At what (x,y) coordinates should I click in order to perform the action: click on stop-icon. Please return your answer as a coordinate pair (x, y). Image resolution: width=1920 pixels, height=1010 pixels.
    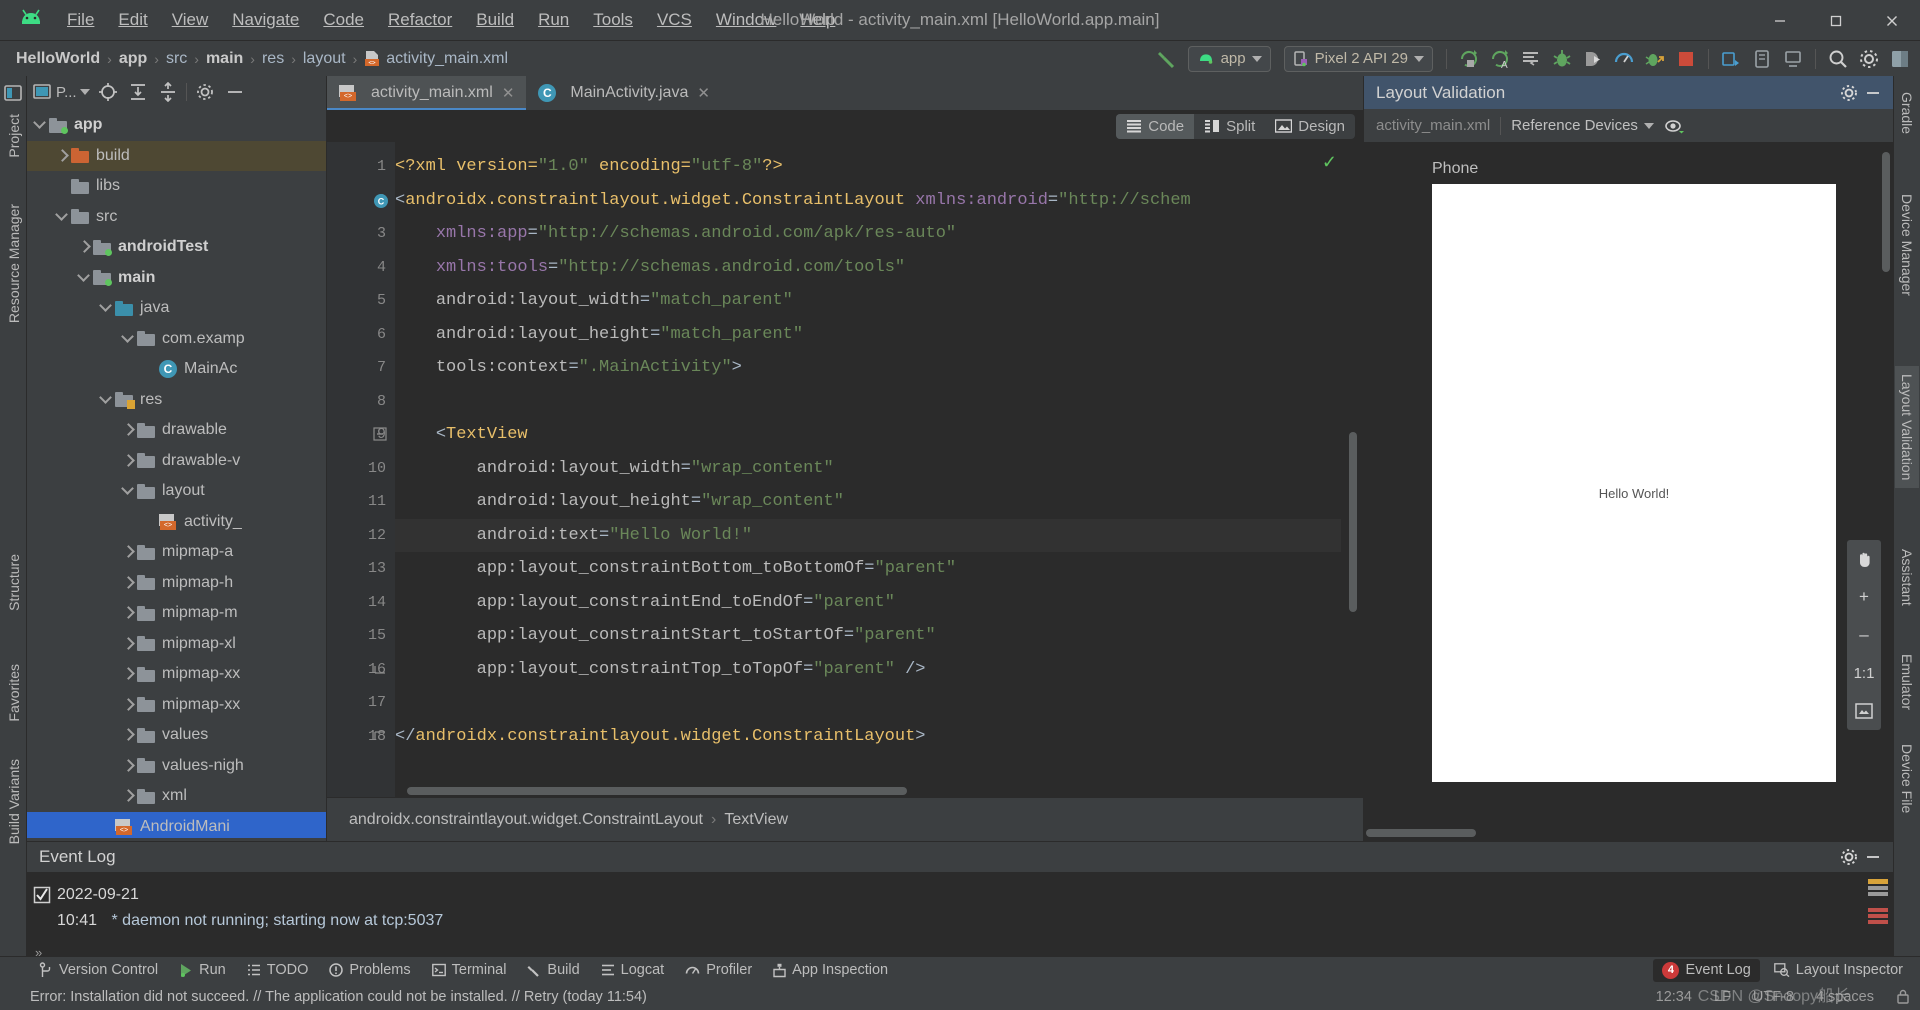
    Looking at the image, I should click on (1686, 59).